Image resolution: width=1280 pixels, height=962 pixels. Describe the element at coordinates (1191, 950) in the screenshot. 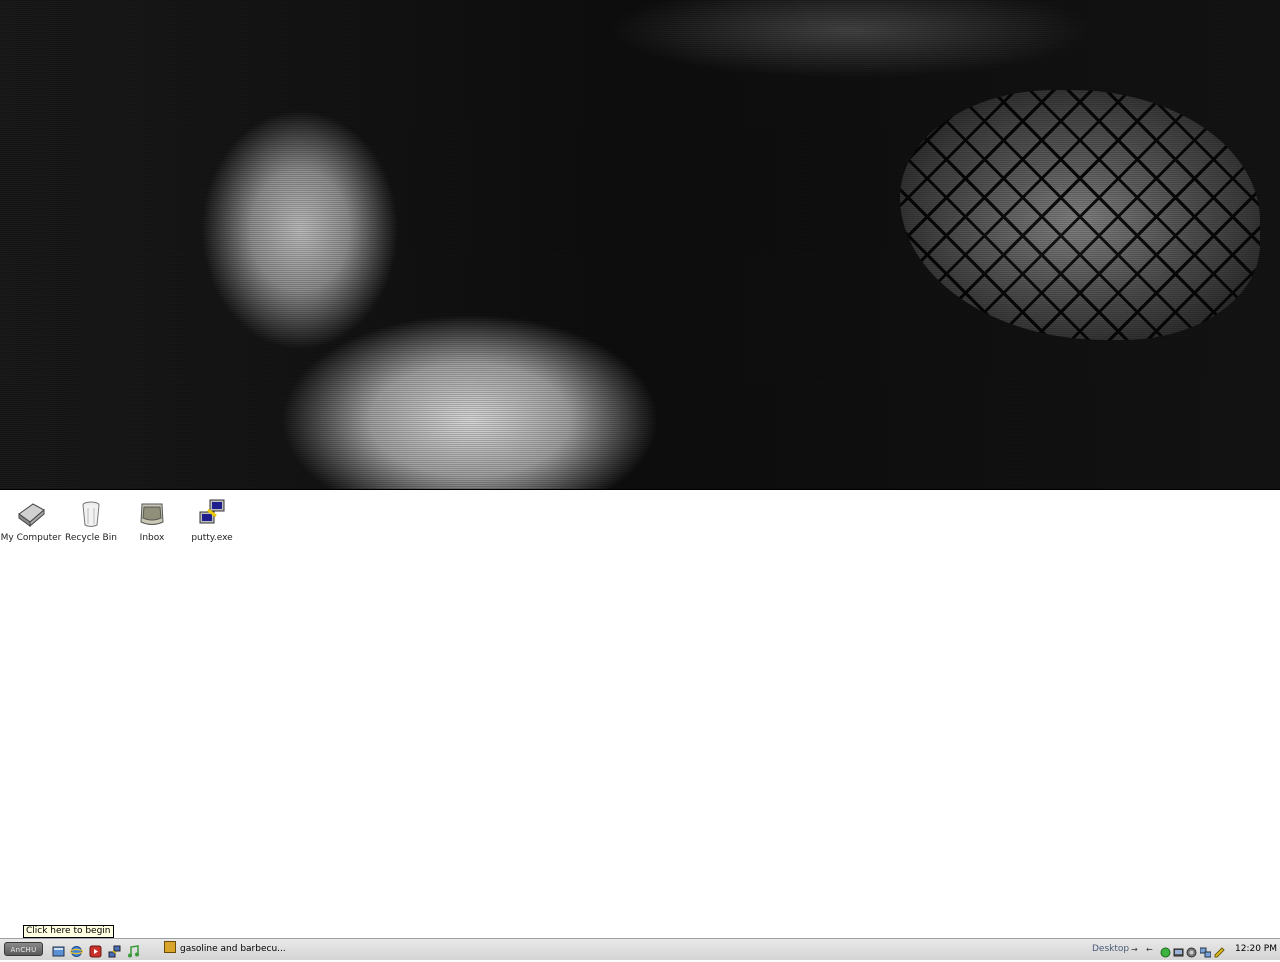

I see `headphones-tray-icon` at that location.